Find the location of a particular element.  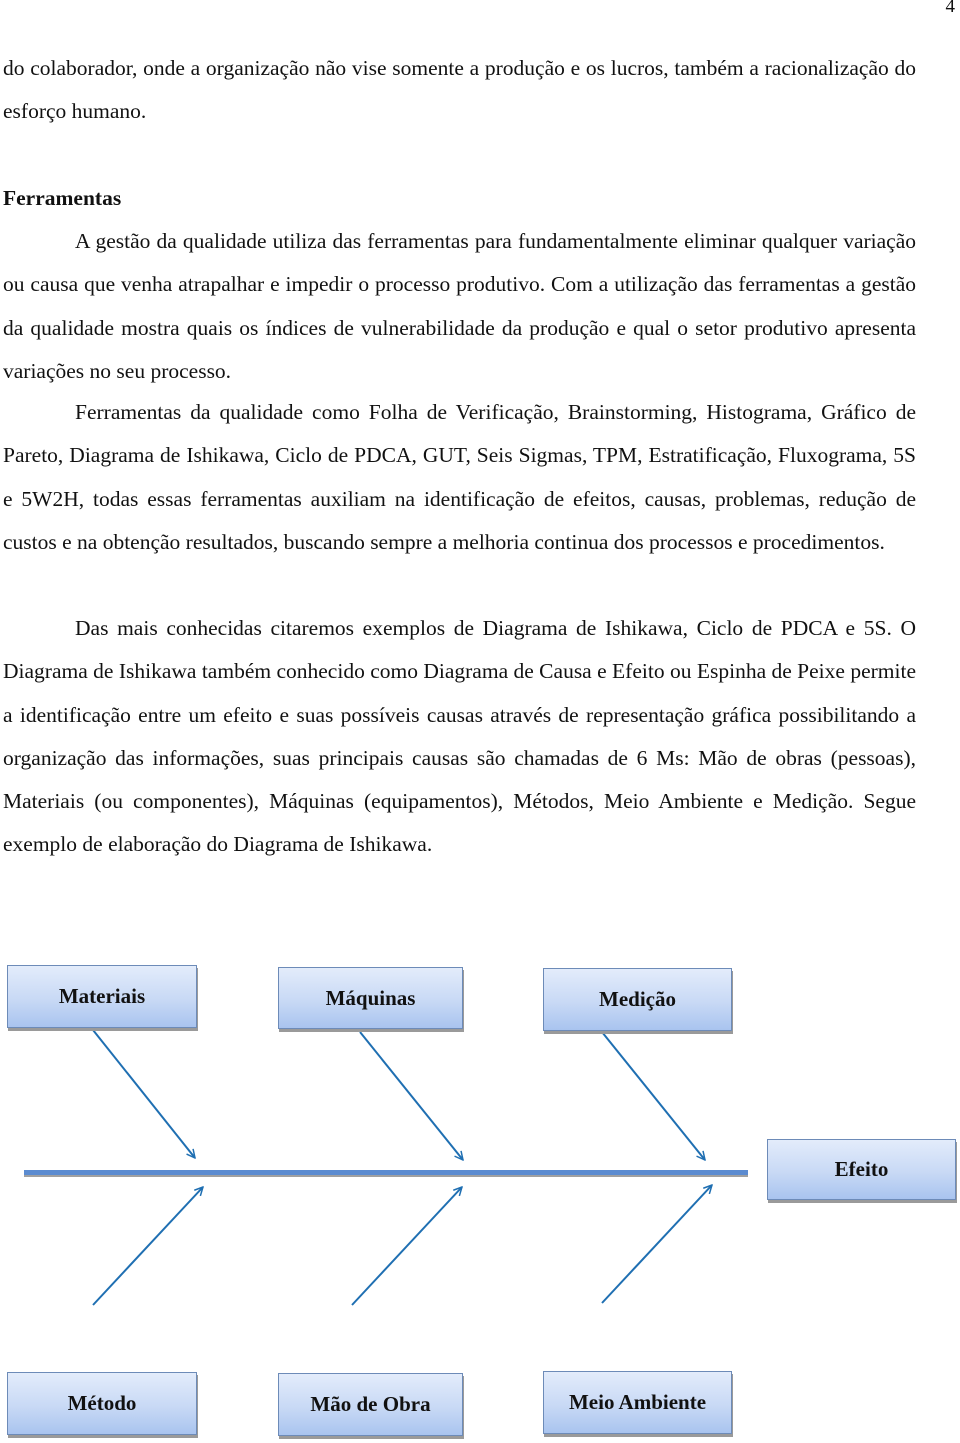

cause-label: Meio Ambiente is located at coordinates (637, 1402).